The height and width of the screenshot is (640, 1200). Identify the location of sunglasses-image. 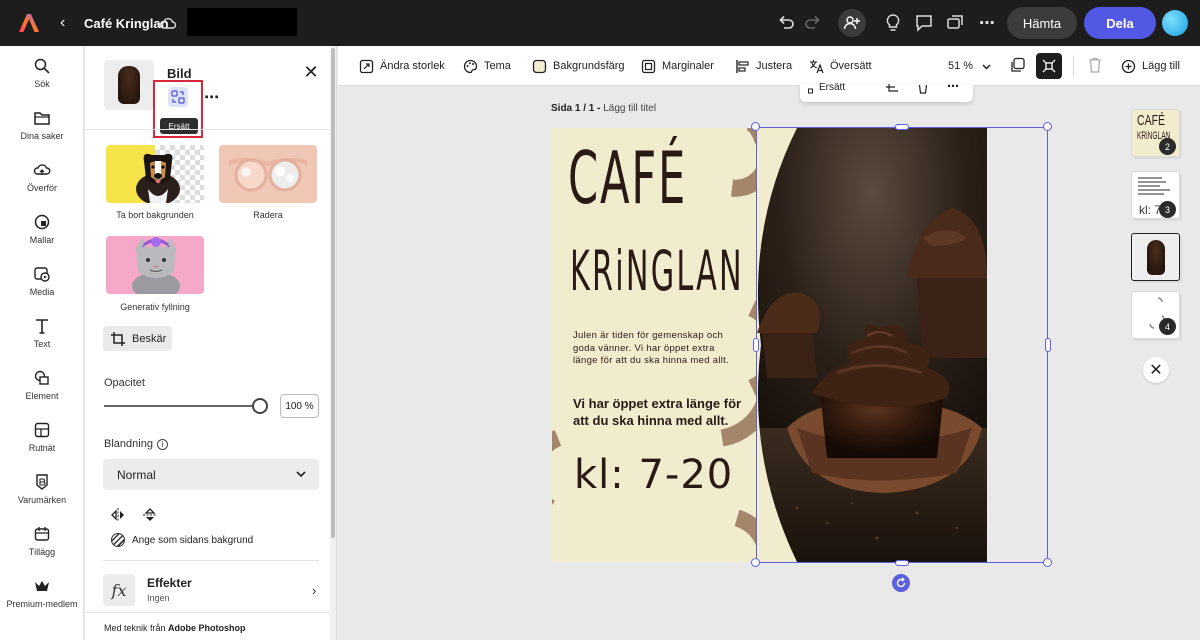
(268, 175).